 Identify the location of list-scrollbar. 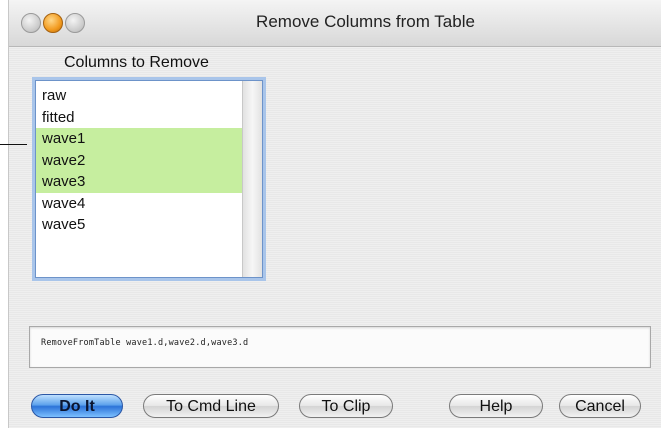
(252, 179).